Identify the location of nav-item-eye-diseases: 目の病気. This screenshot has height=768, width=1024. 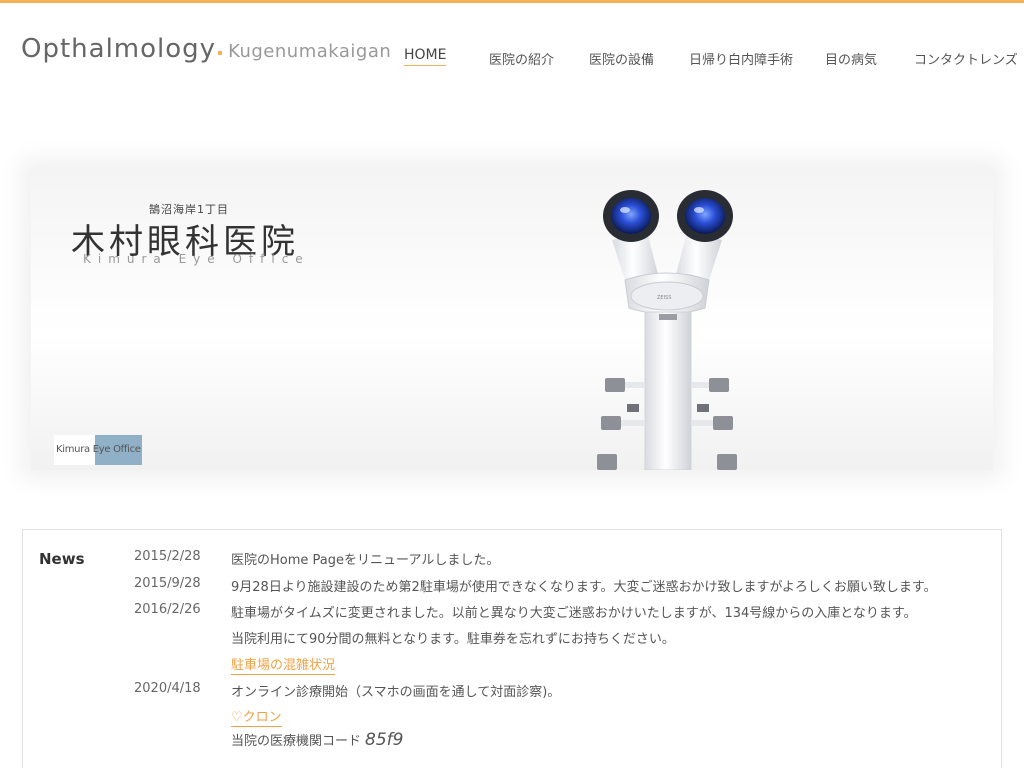
(851, 59).